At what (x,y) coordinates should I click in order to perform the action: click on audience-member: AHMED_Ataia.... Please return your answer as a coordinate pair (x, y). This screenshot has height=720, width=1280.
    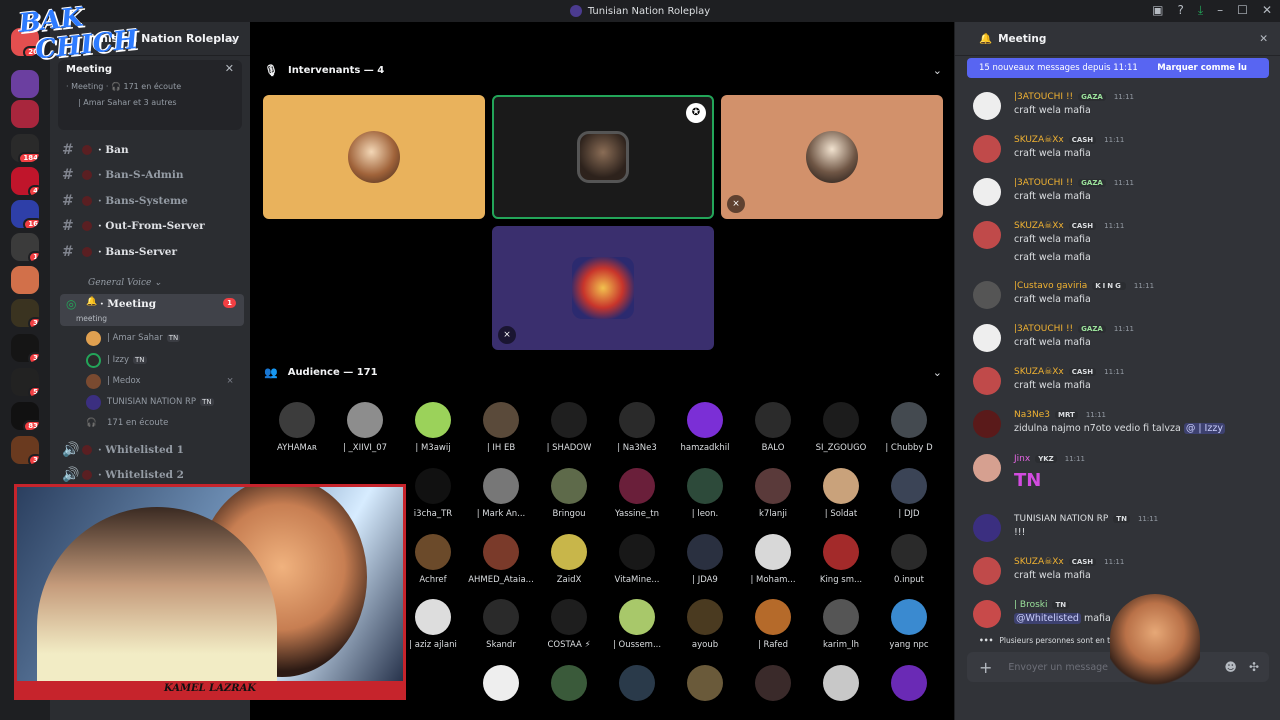
    Looking at the image, I should click on (501, 559).